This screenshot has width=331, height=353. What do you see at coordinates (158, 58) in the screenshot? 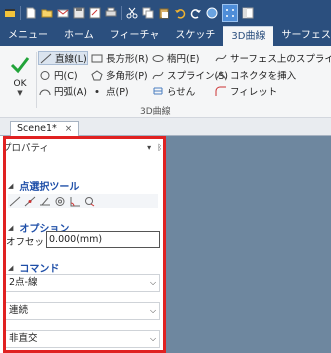
I see `ellipse-icon` at bounding box center [158, 58].